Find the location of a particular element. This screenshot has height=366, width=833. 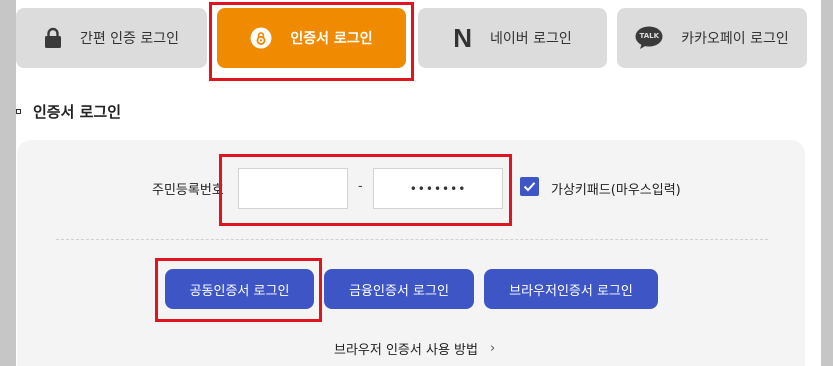

rrn-label: 주민등록번호 is located at coordinates (188, 190).